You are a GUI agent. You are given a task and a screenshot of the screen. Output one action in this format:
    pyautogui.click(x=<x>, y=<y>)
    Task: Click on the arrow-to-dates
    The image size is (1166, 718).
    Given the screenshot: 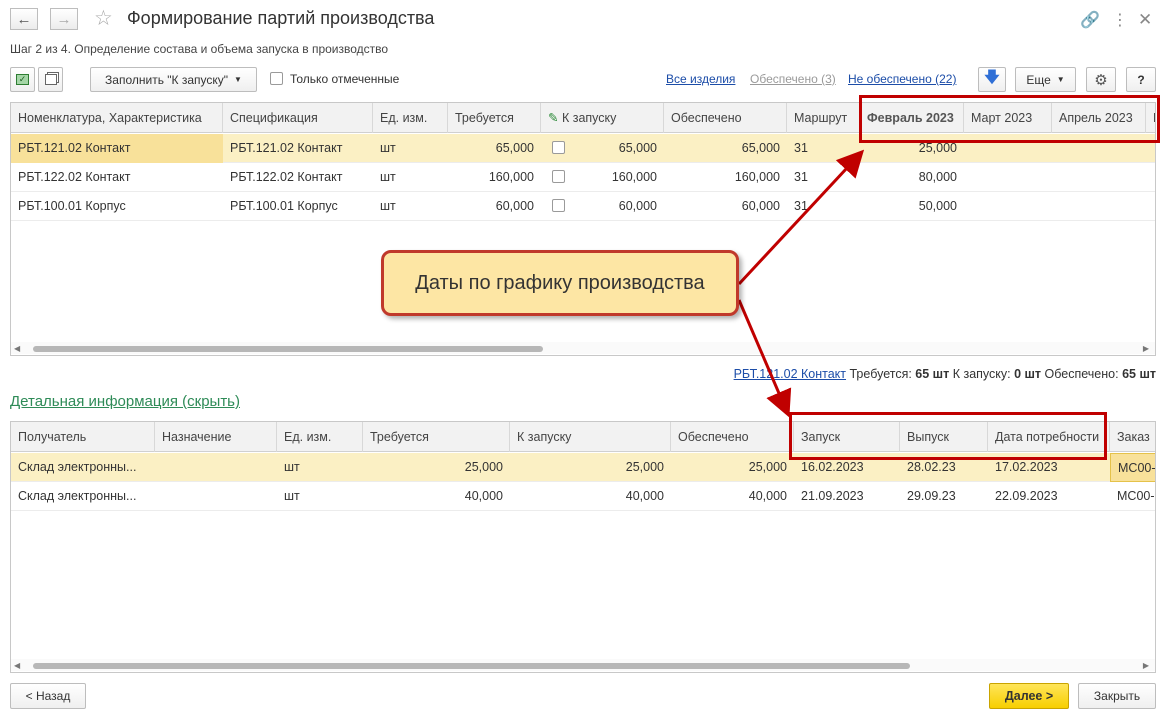 What is the action you would take?
    pyautogui.click(x=764, y=358)
    